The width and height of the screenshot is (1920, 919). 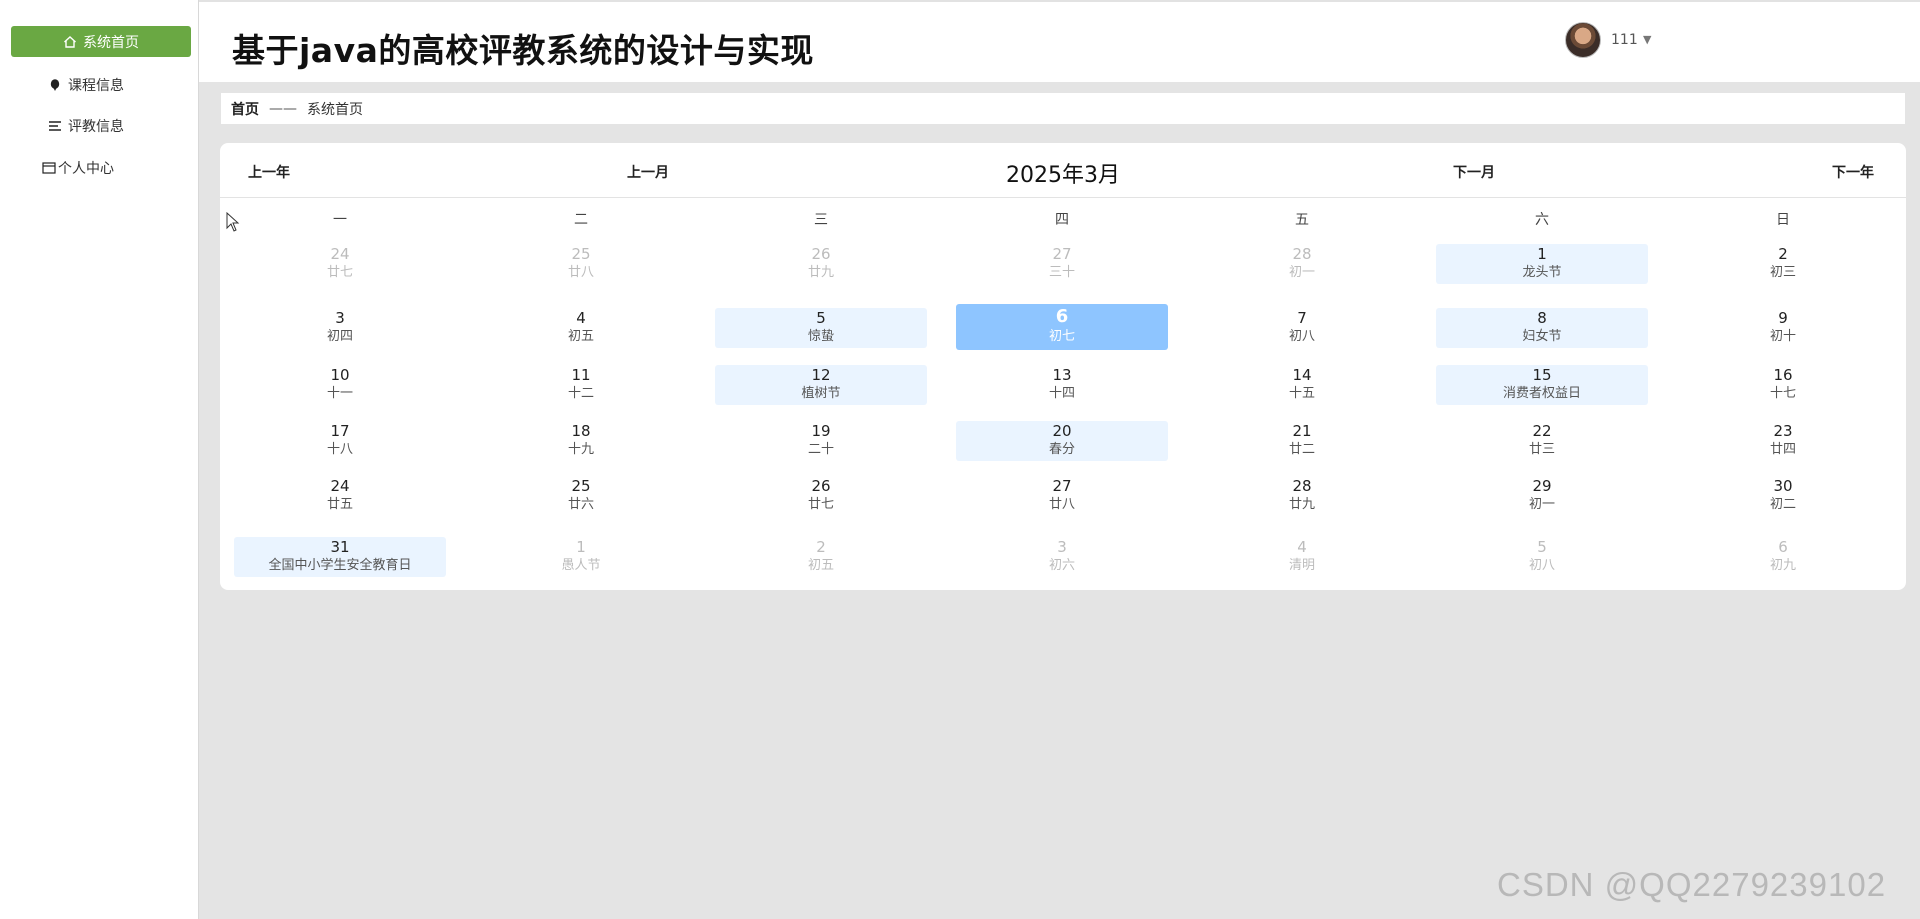 I want to click on username: 111, so click(x=1624, y=40).